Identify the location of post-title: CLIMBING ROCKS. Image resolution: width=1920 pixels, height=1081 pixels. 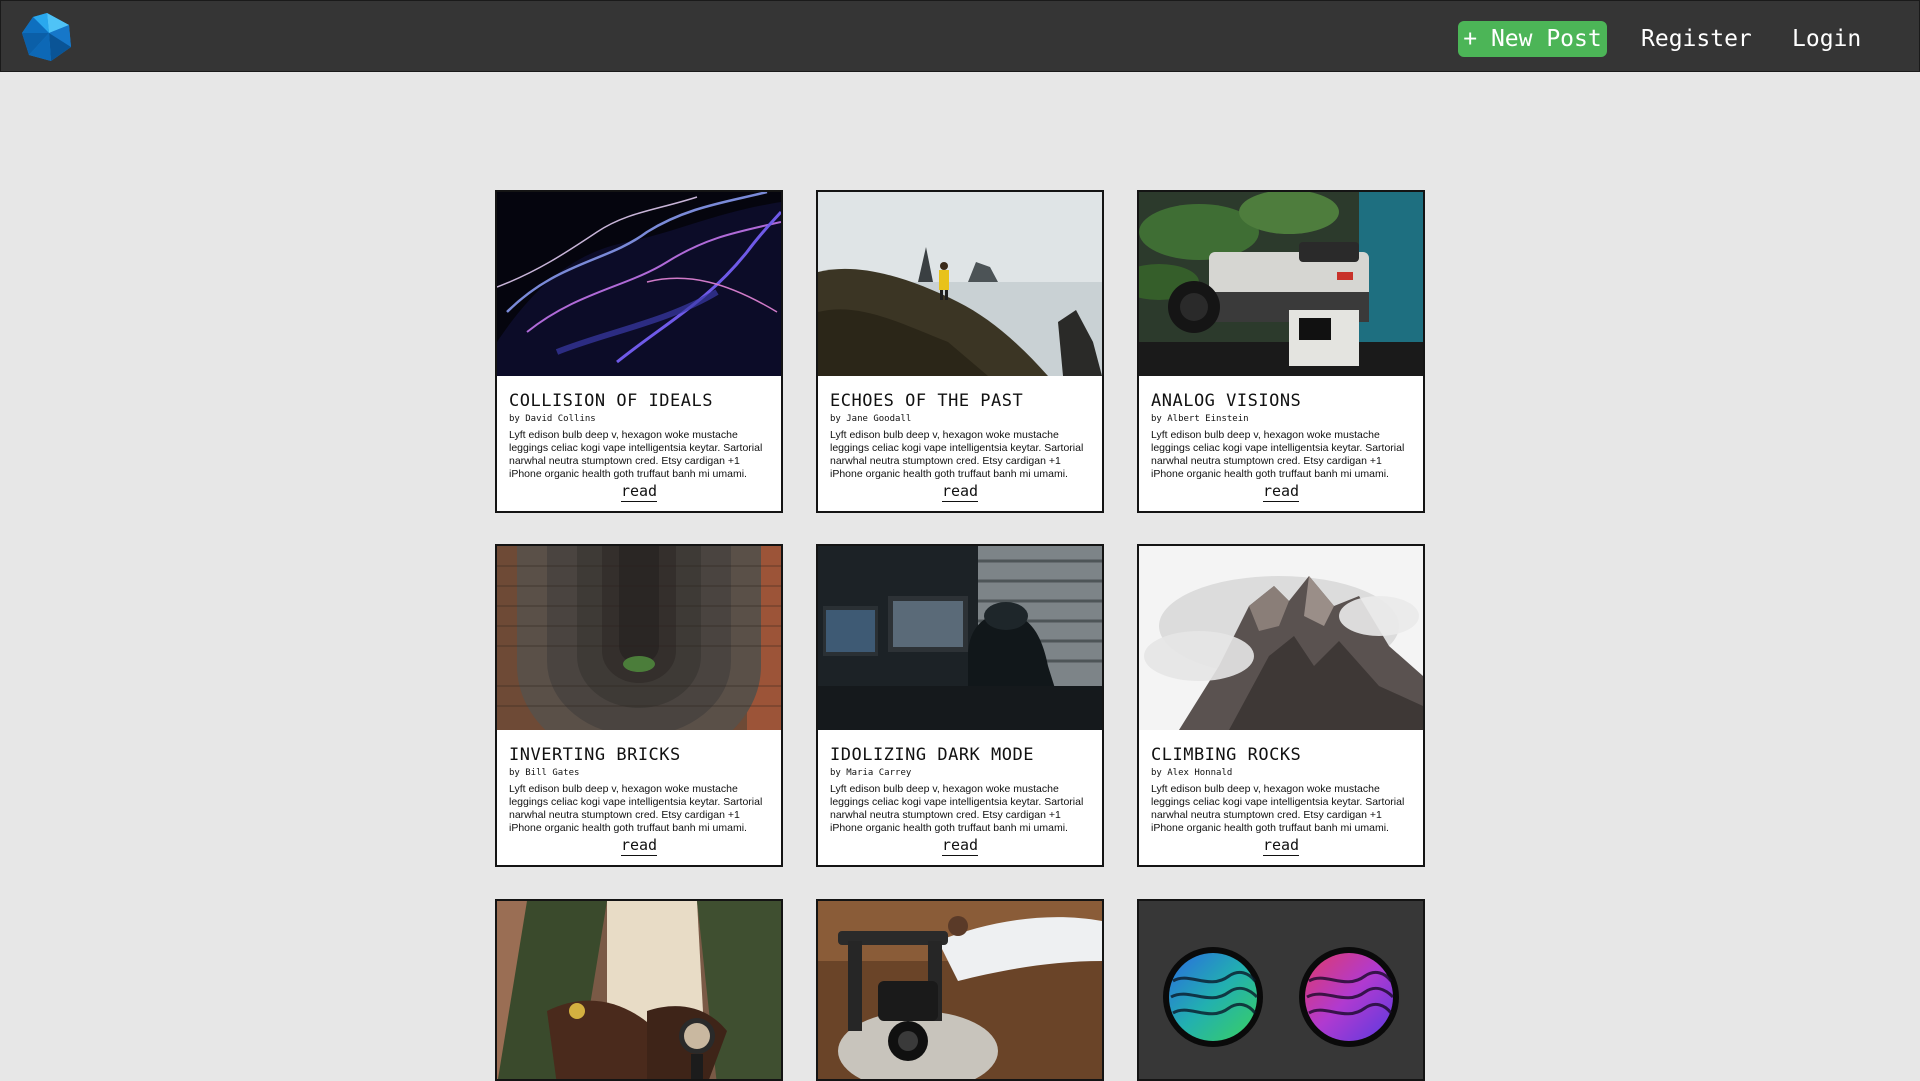
(1226, 755).